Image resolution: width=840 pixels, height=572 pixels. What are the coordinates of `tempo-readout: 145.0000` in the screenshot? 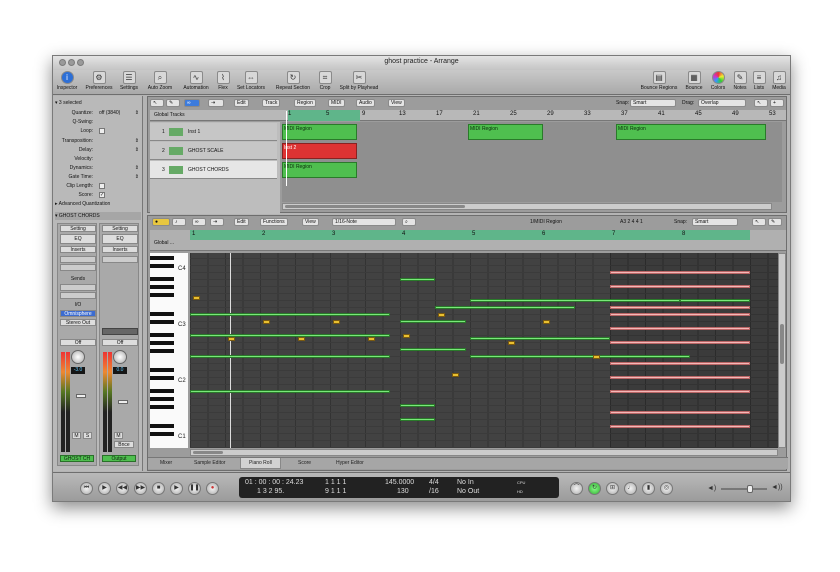 It's located at (399, 482).